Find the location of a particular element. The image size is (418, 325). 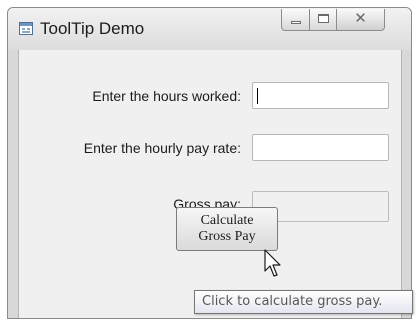

maximize-button is located at coordinates (323, 20).